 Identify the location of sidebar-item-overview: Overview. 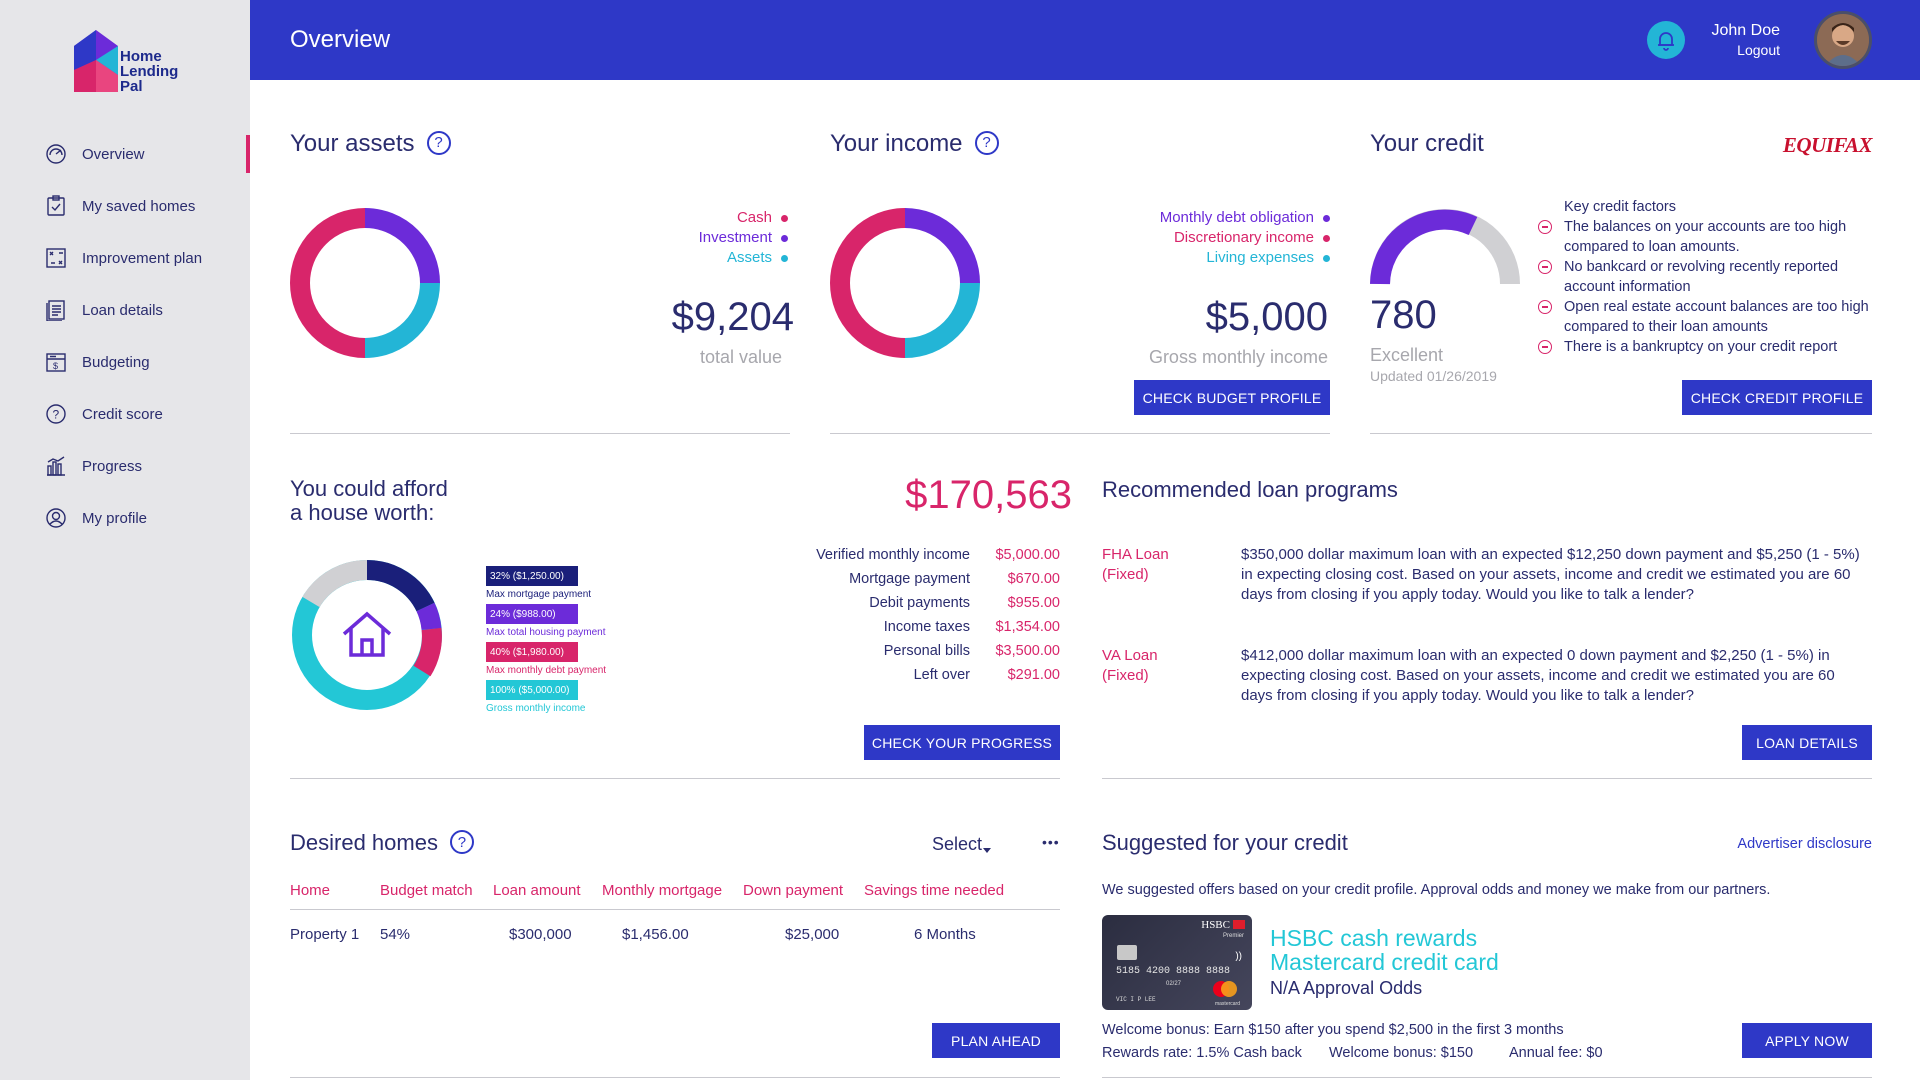
(147, 154).